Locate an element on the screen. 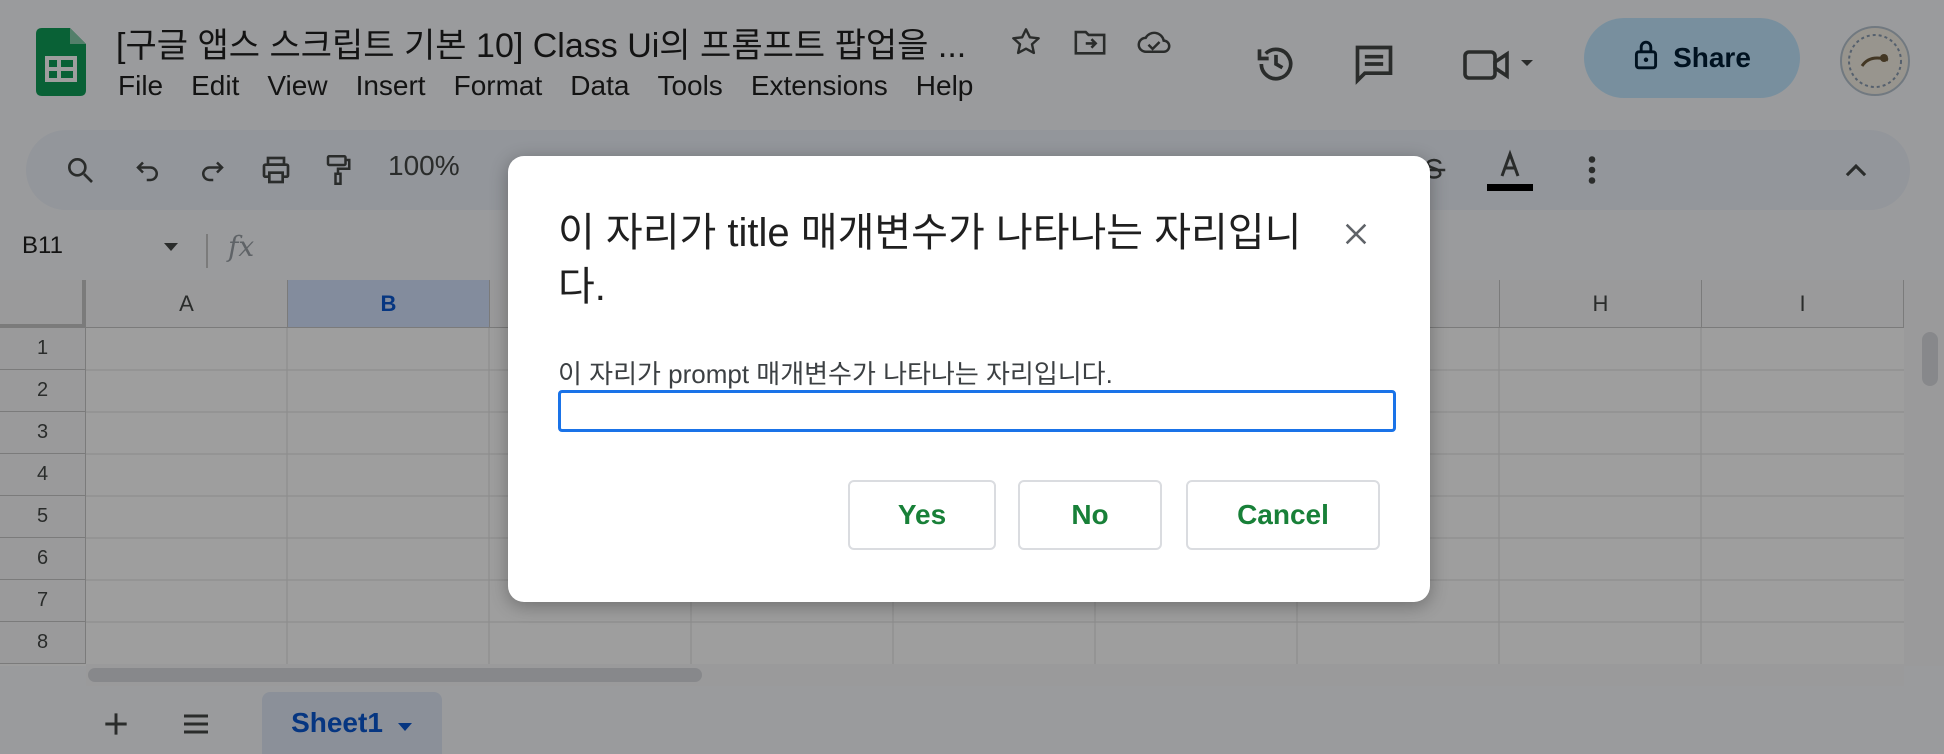 The image size is (1944, 754). dialog-prompt: 이 자리가 prompt 매개변수가 나타나는 자리입니다. is located at coordinates (835, 374).